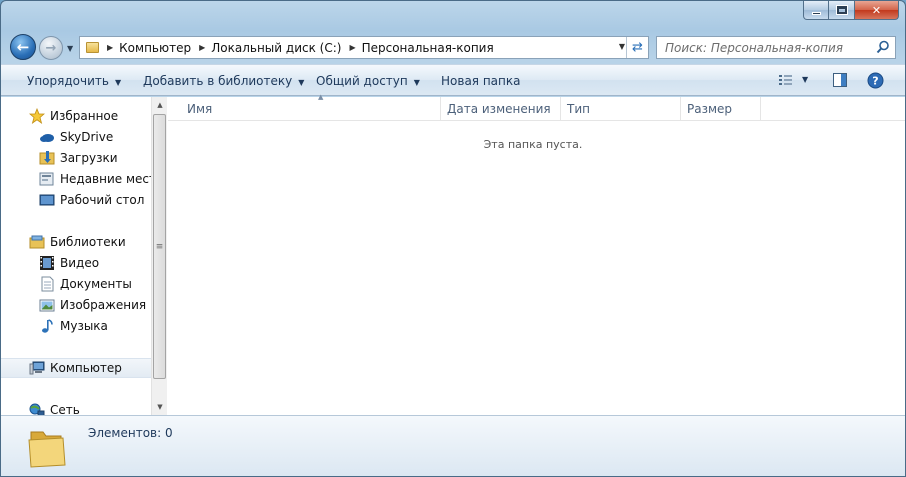 The width and height of the screenshot is (906, 477). Describe the element at coordinates (816, 13) in the screenshot. I see `minimize-icon` at that location.